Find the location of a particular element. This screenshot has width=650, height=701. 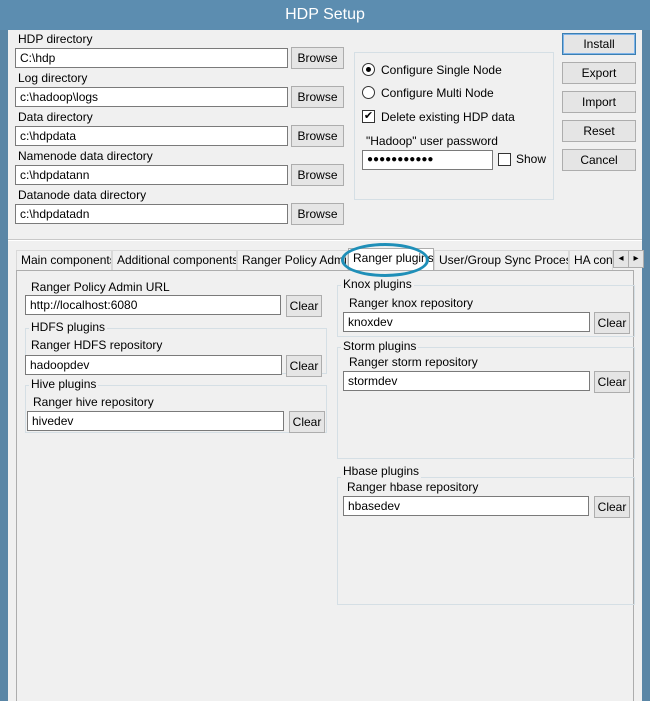

log-directory-browse-button: Browse is located at coordinates (317, 97).